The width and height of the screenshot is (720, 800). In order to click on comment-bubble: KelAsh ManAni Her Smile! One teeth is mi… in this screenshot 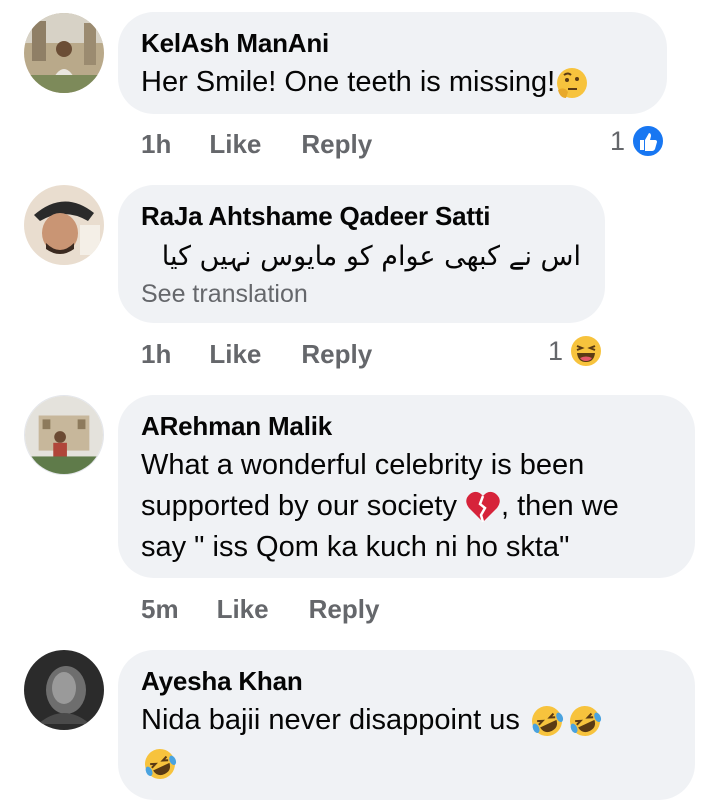, I will do `click(392, 63)`.